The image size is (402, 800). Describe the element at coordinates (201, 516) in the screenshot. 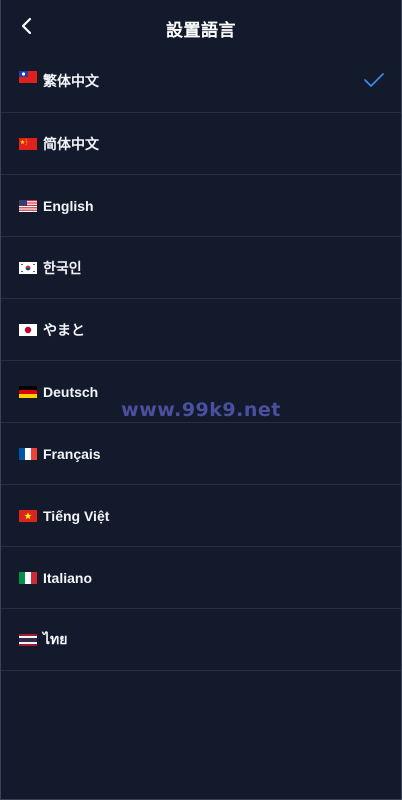

I see `language-item-vietnamese: Tiếng Việt` at that location.